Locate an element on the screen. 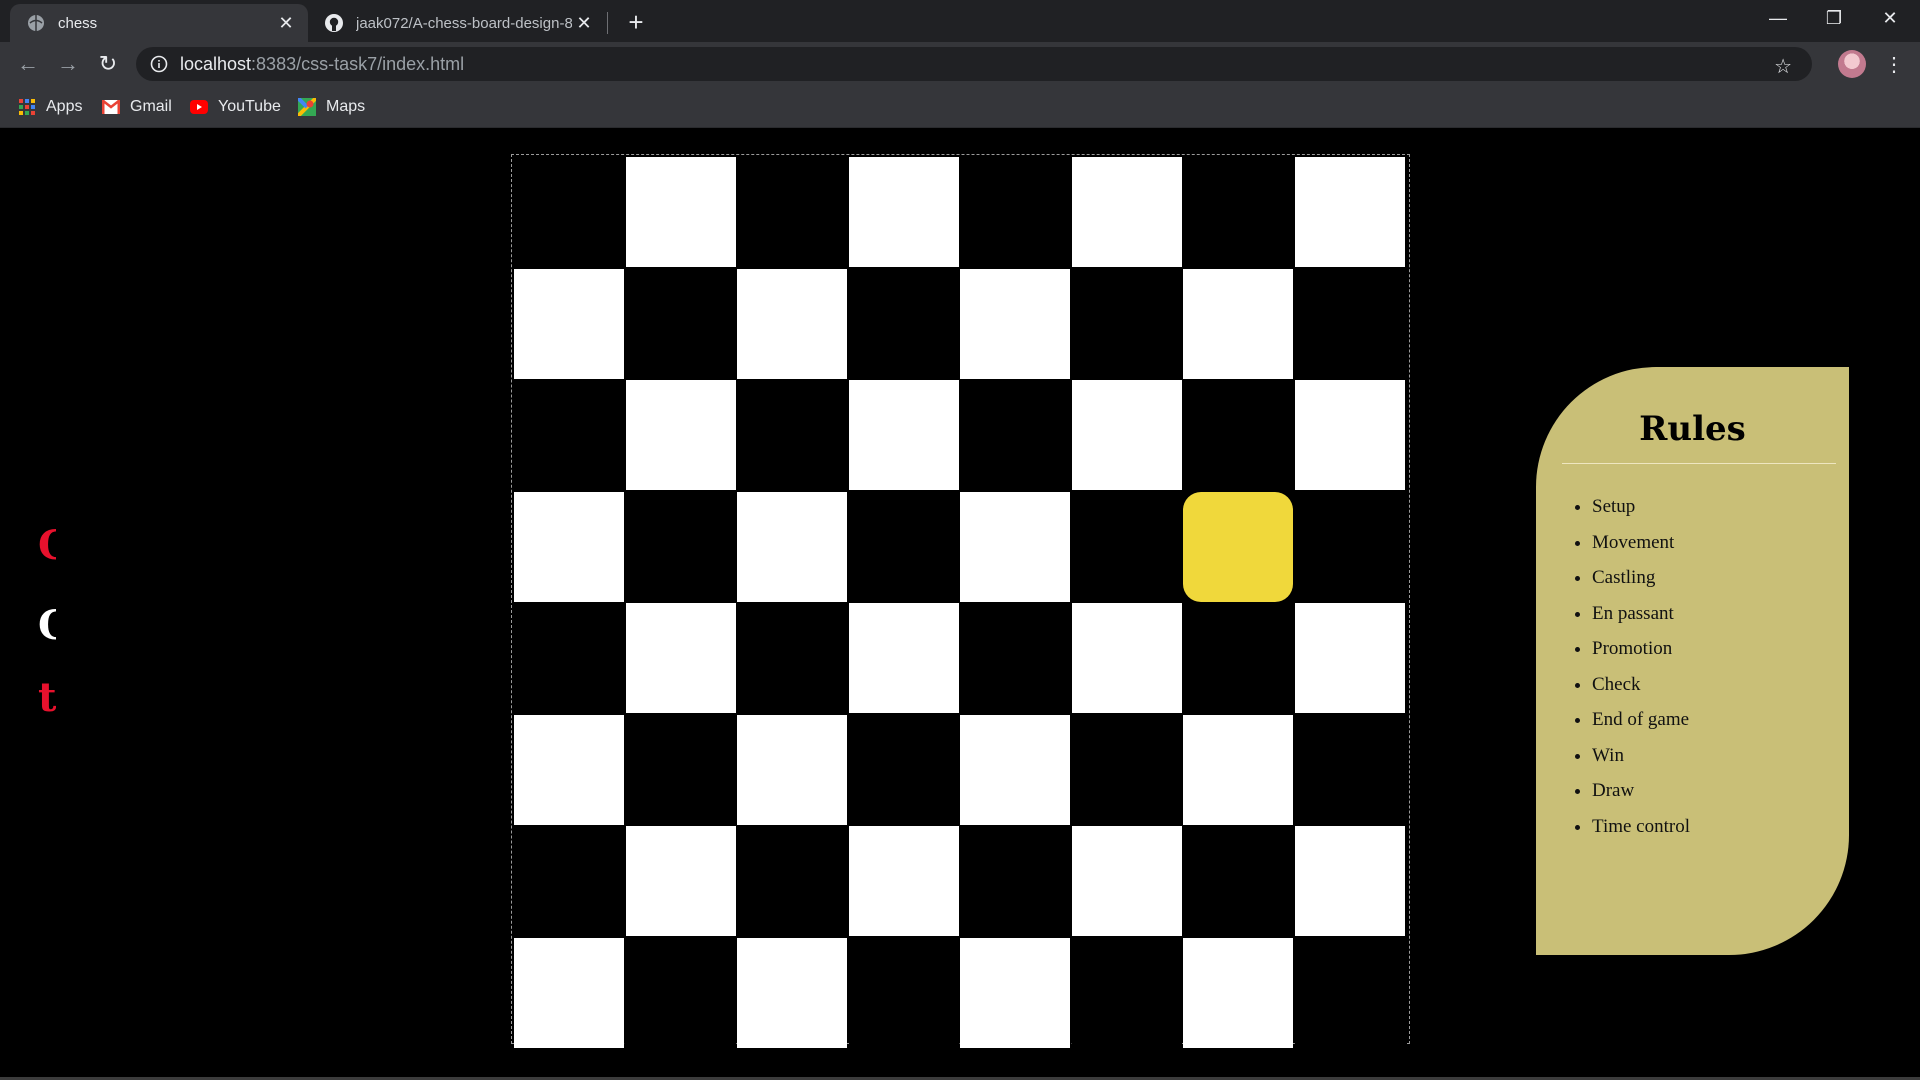 The image size is (1920, 1080). address-bar: localhost:8383/css-task7/index.html ☆ is located at coordinates (974, 64).